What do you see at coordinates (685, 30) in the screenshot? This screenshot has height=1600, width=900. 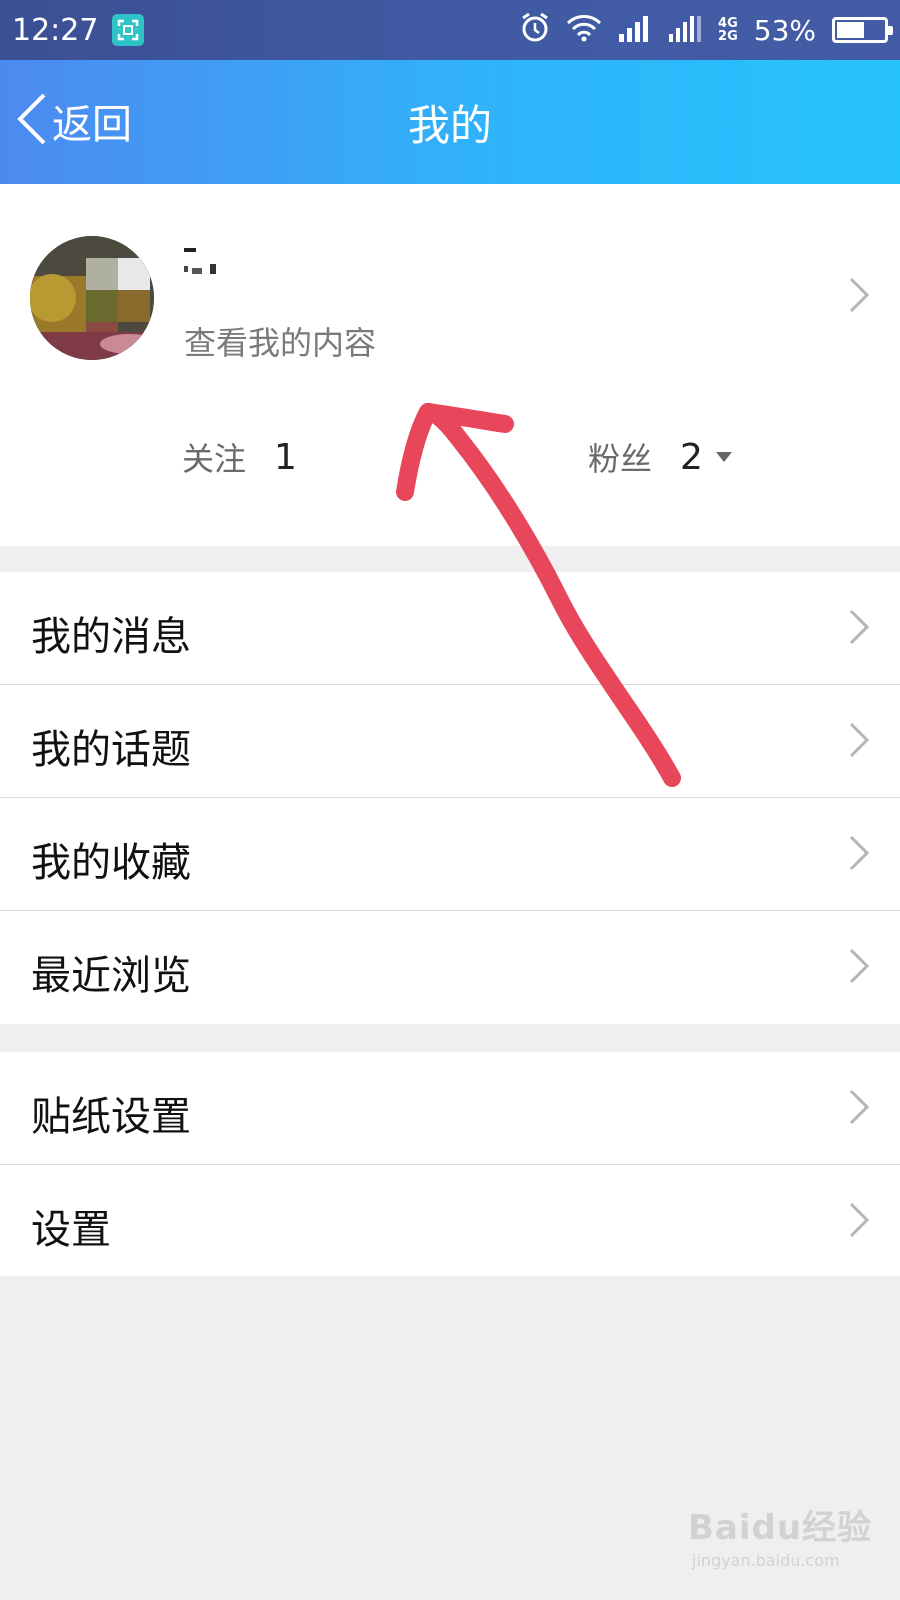 I see `signal-secondary-icon` at bounding box center [685, 30].